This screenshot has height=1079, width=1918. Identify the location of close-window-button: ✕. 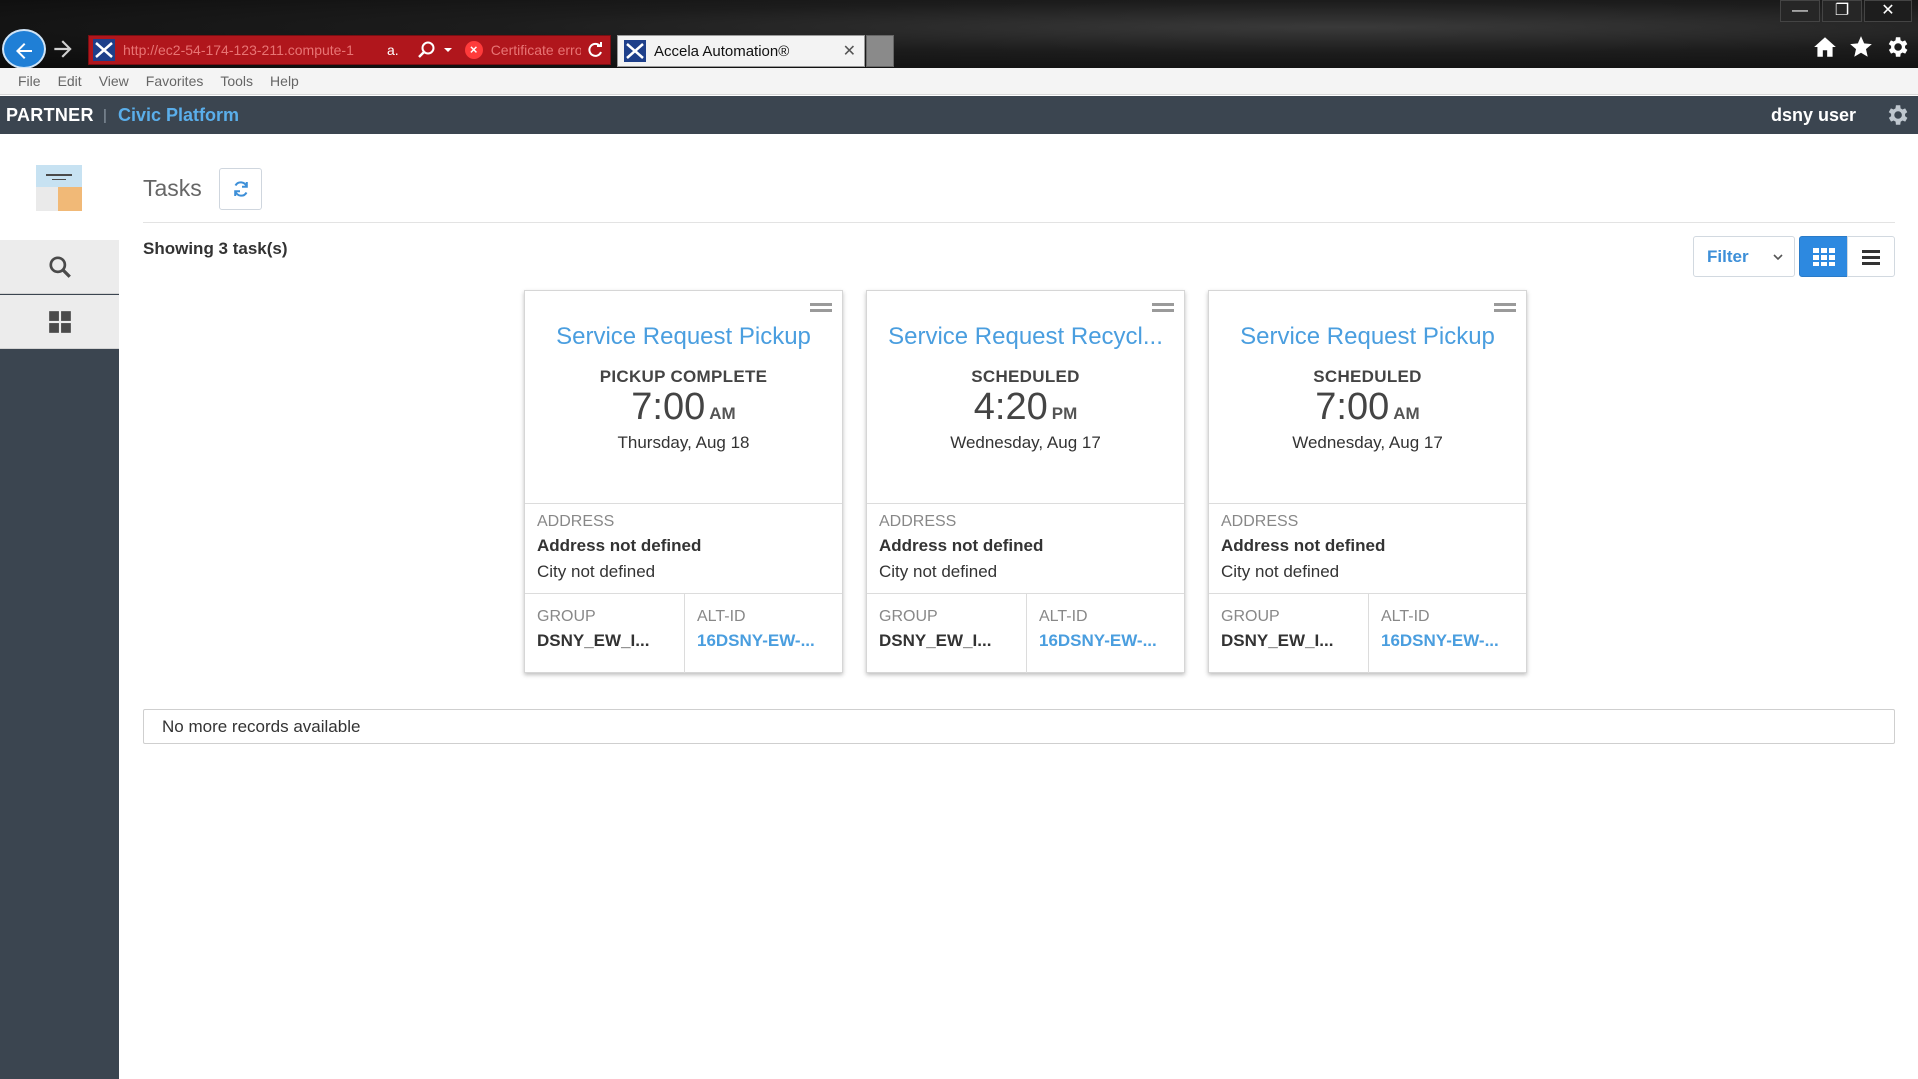
(1888, 11).